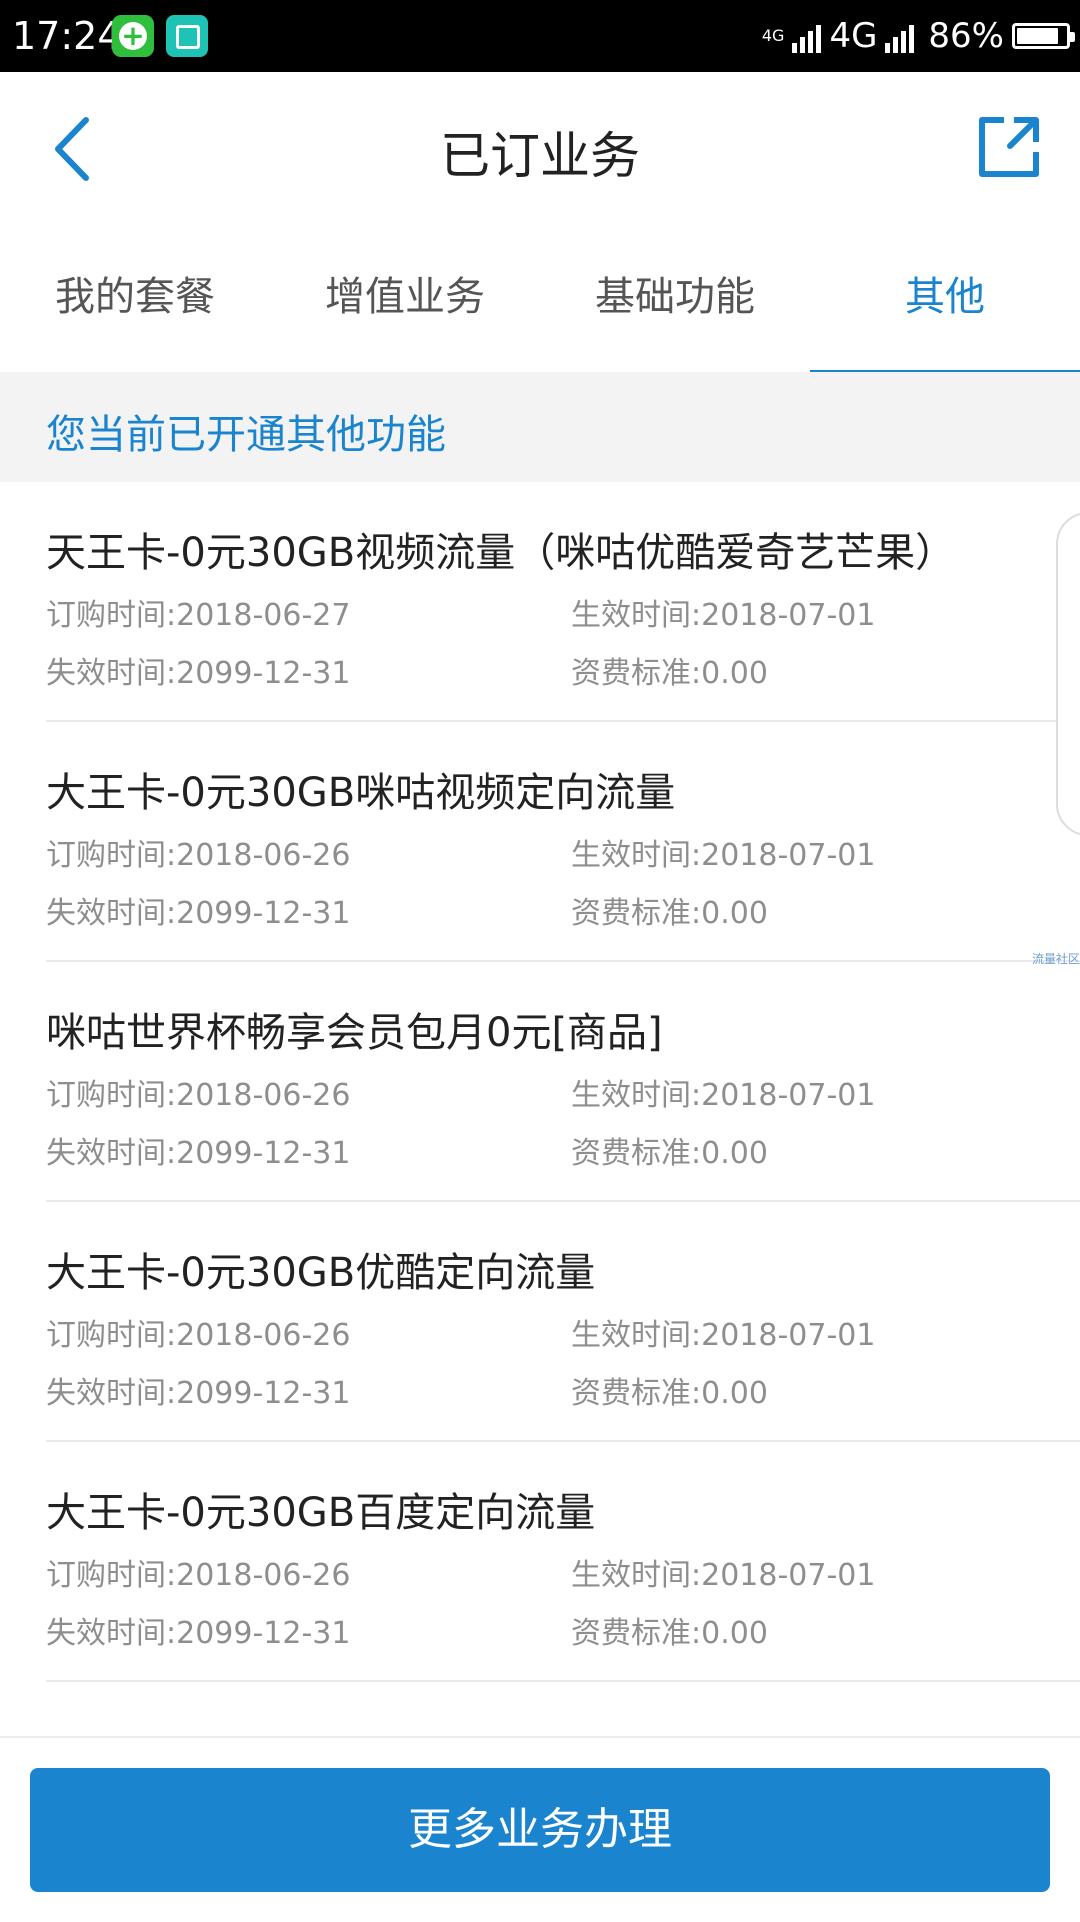 The width and height of the screenshot is (1080, 1922). I want to click on item-order-time: 订购时间:2018-06-27, so click(198, 615).